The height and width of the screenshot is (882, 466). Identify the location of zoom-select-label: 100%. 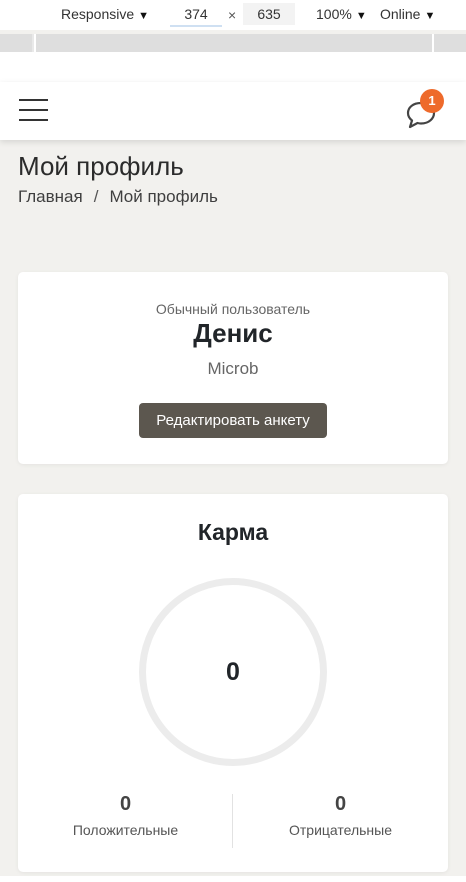
(334, 14).